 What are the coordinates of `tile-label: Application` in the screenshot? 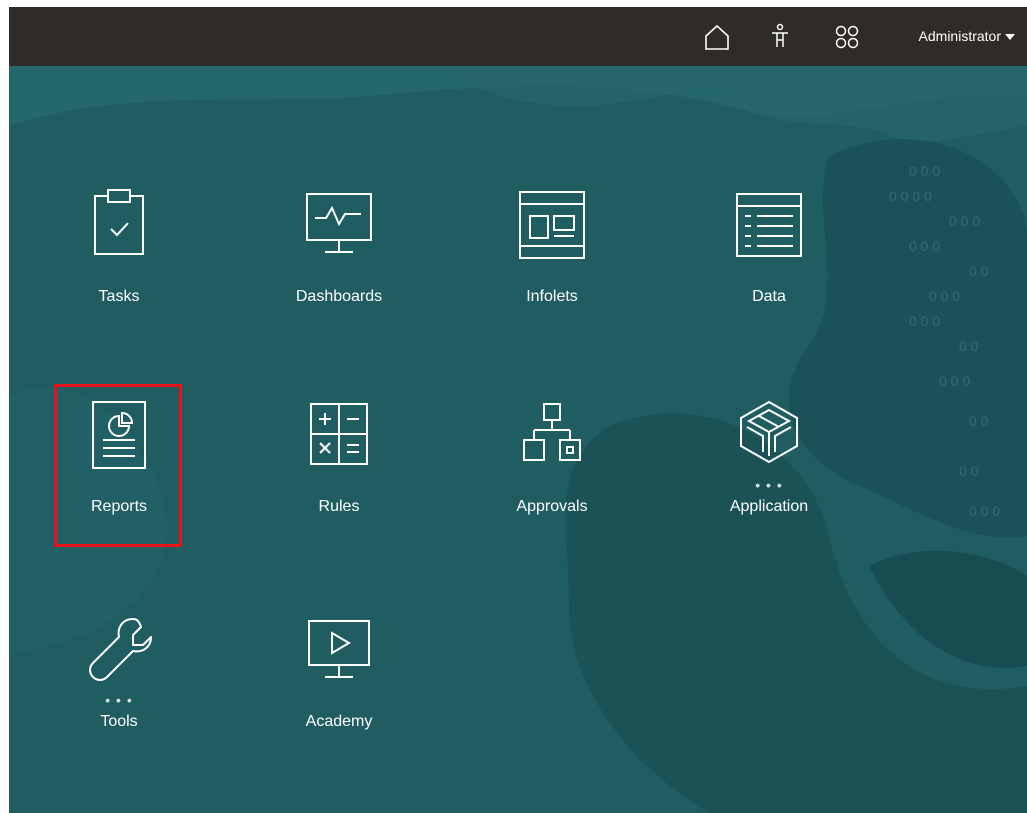 It's located at (769, 506).